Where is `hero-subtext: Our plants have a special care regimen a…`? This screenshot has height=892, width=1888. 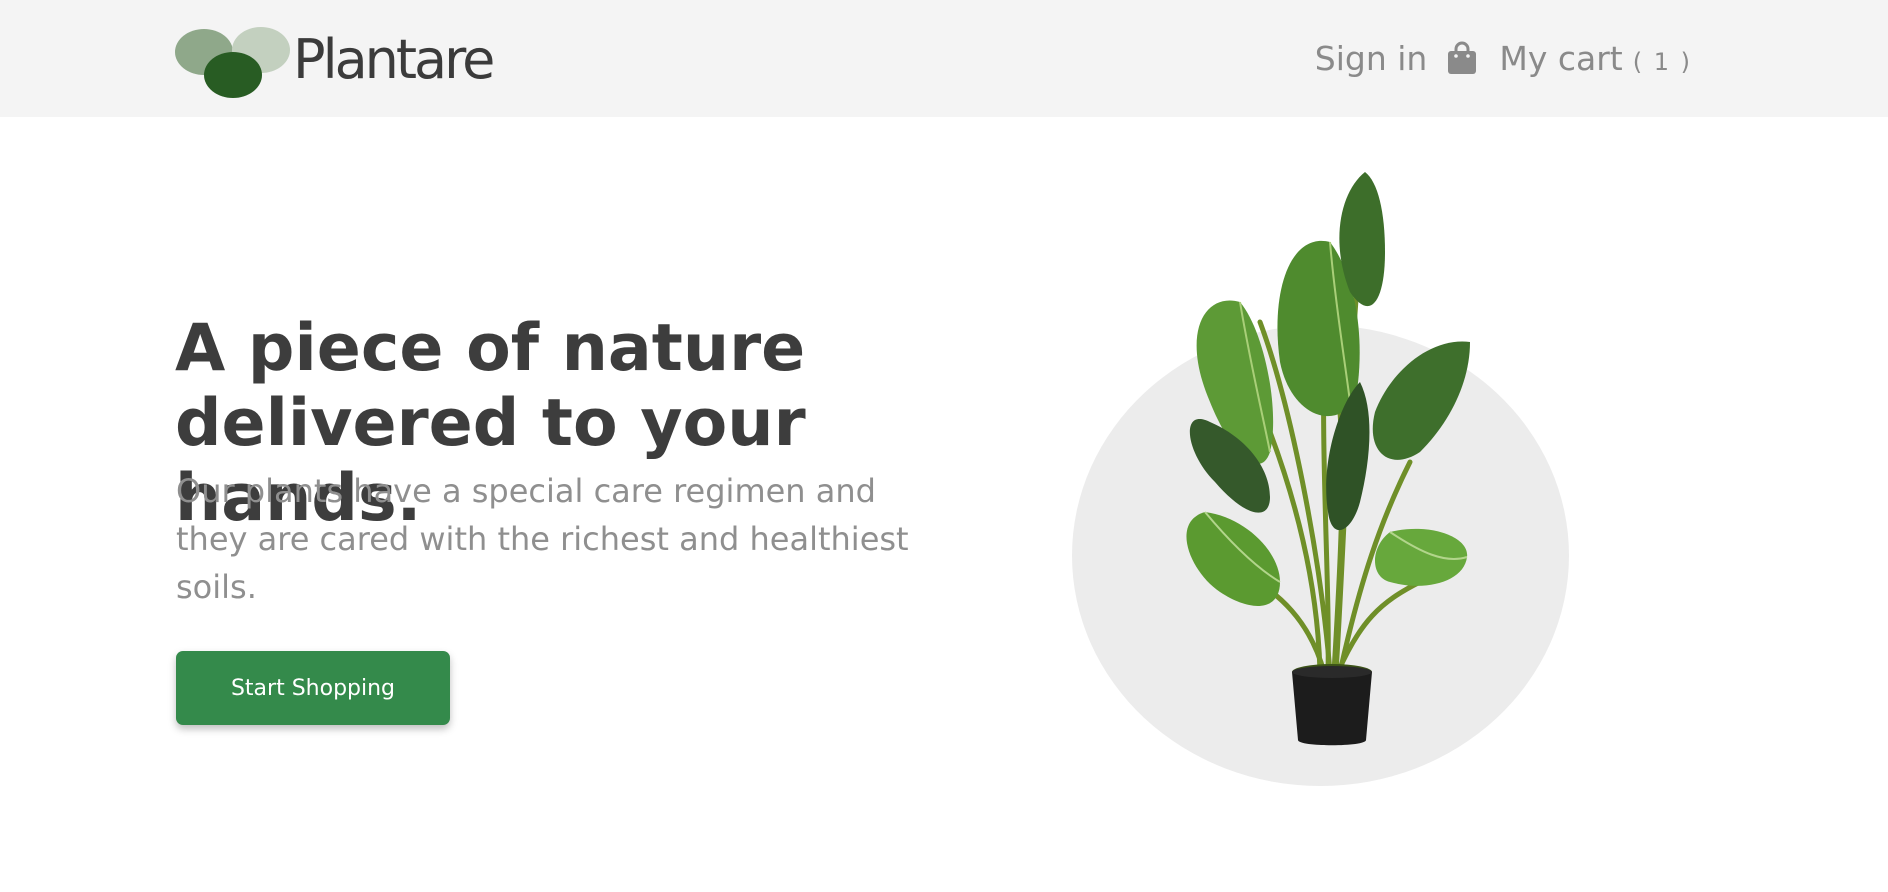
hero-subtext: Our plants have a special care regimen a… is located at coordinates (542, 539).